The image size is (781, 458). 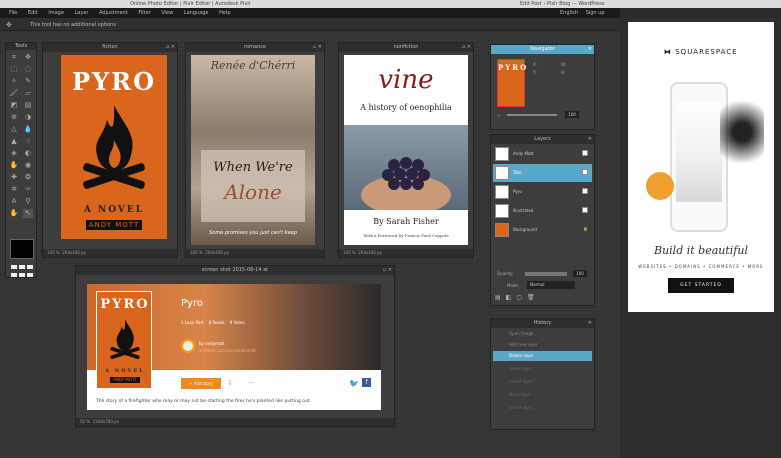 What do you see at coordinates (595, 13) in the screenshot?
I see `signup-link: Sign up` at bounding box center [595, 13].